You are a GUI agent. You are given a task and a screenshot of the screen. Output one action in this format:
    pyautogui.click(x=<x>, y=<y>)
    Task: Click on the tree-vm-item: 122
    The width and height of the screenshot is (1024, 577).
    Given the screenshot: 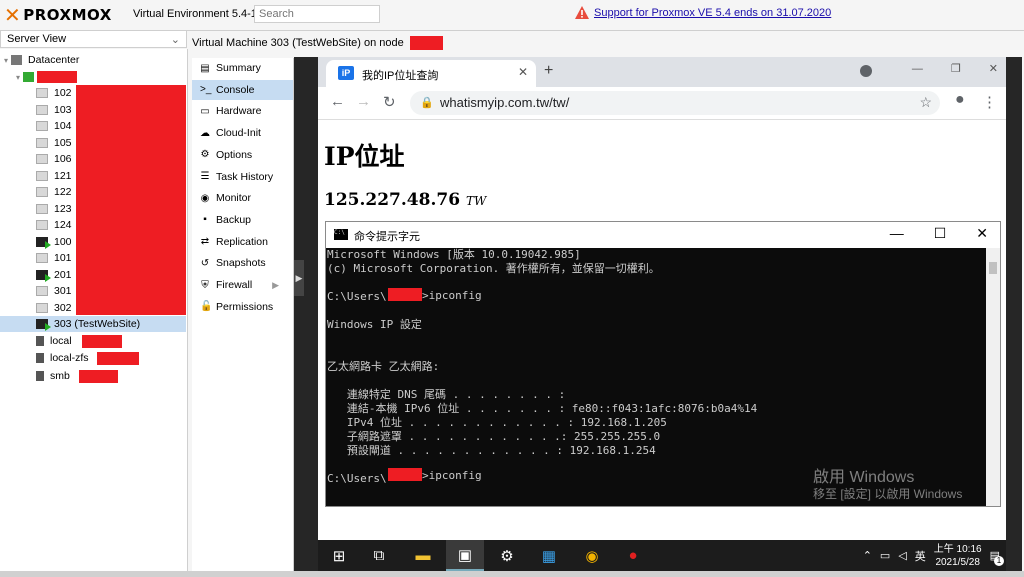 What is the action you would take?
    pyautogui.click(x=54, y=192)
    